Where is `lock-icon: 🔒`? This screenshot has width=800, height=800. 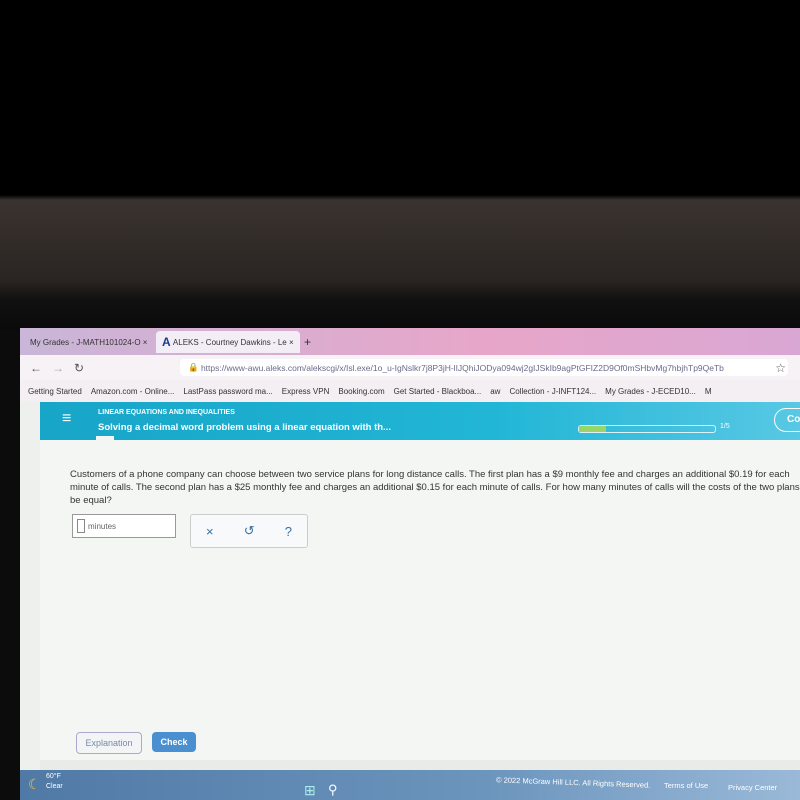
lock-icon: 🔒 is located at coordinates (194, 367).